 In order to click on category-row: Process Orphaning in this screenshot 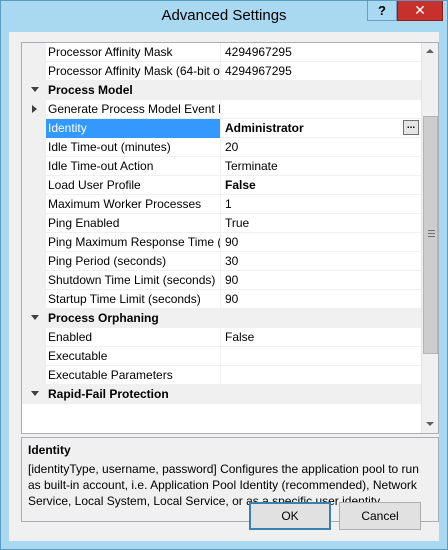, I will do `click(221, 318)`.